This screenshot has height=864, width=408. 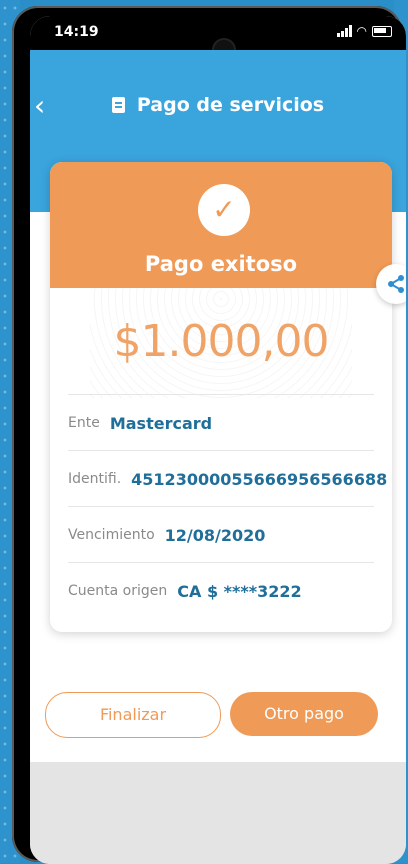 I want to click on share-icon, so click(x=396, y=284).